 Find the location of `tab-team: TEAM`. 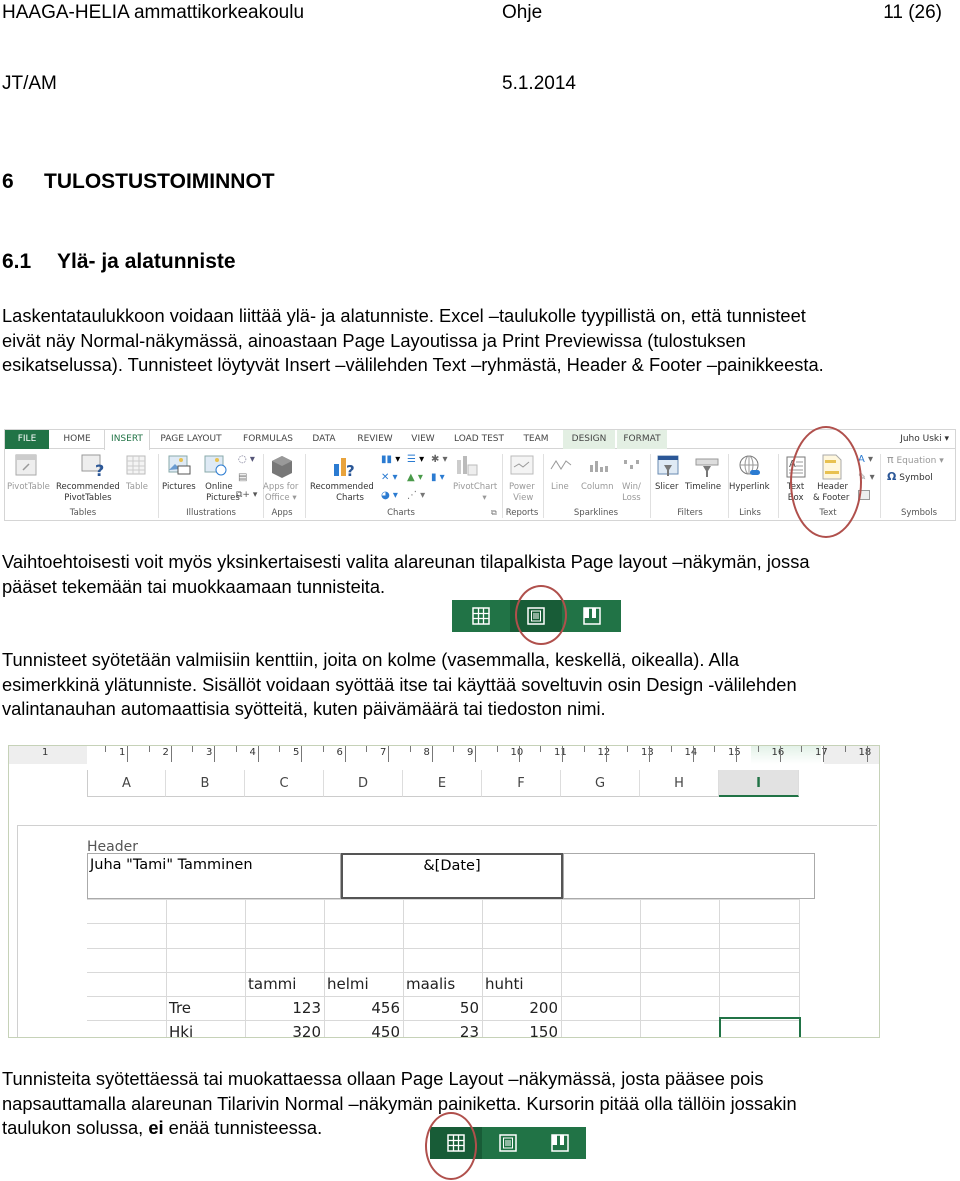

tab-team: TEAM is located at coordinates (536, 439).